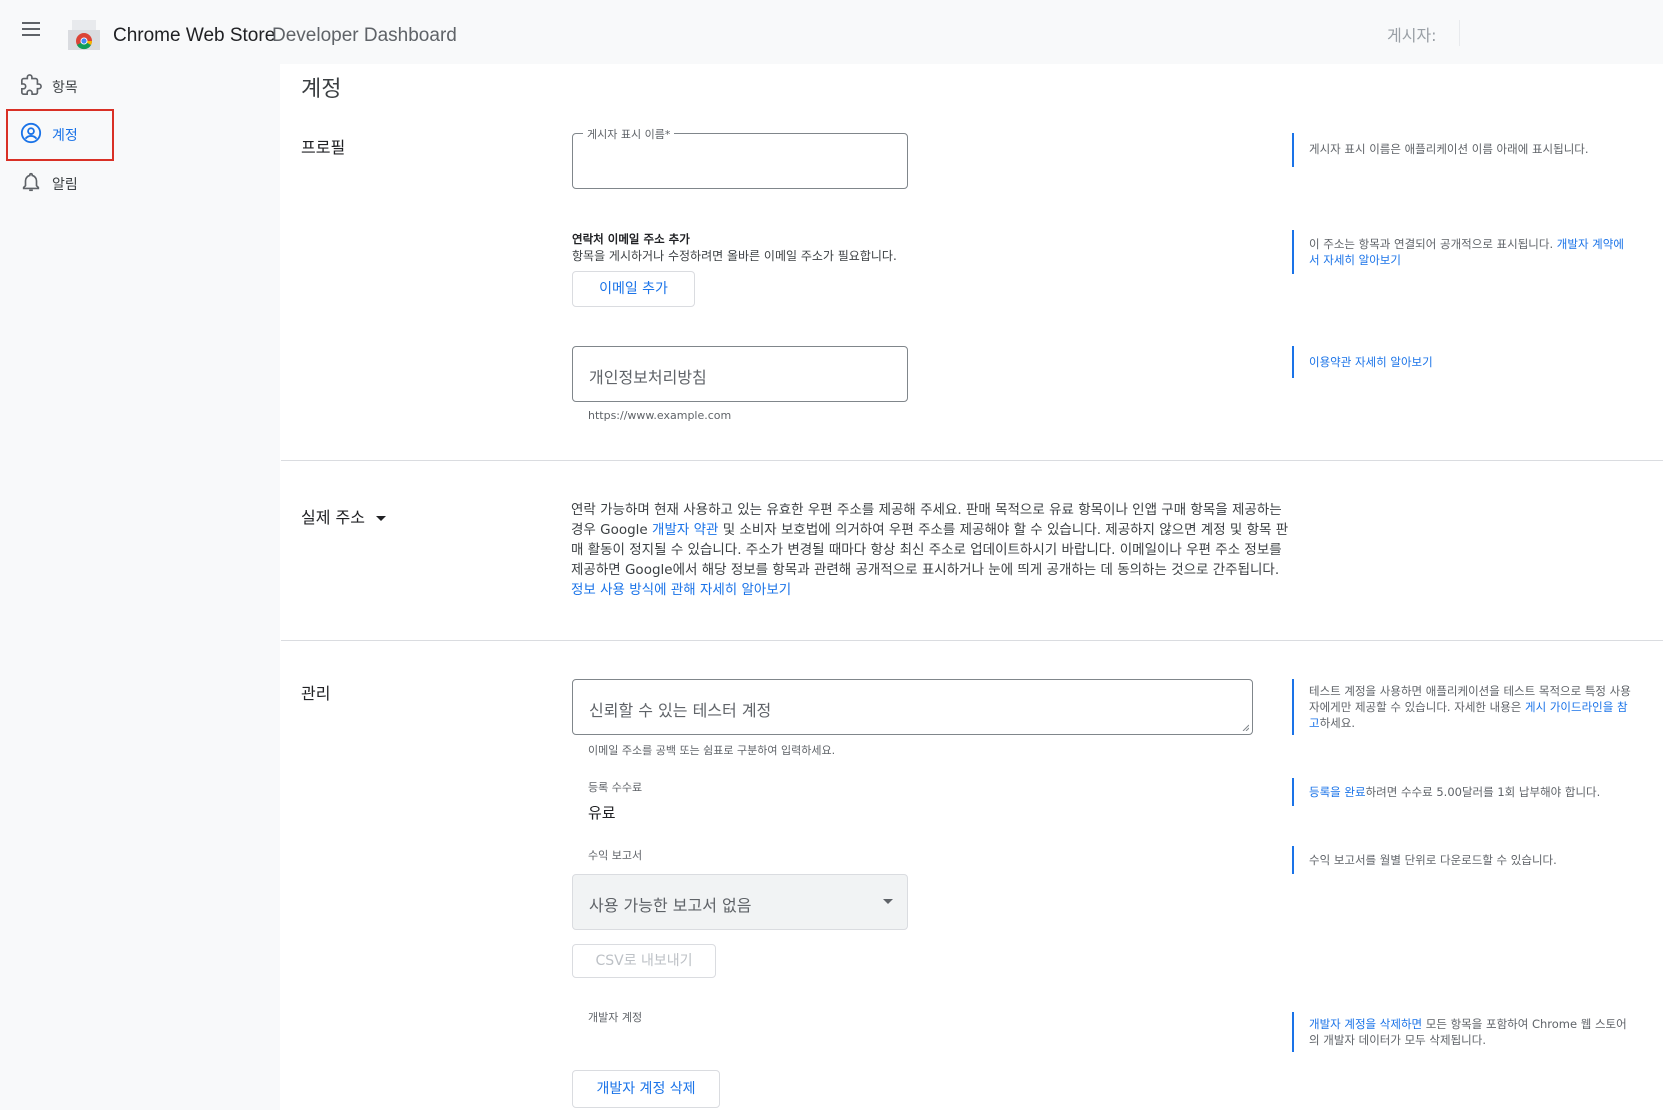 Image resolution: width=1663 pixels, height=1110 pixels. Describe the element at coordinates (1337, 792) in the screenshot. I see `complete-registration-link: 등록을 완료` at that location.